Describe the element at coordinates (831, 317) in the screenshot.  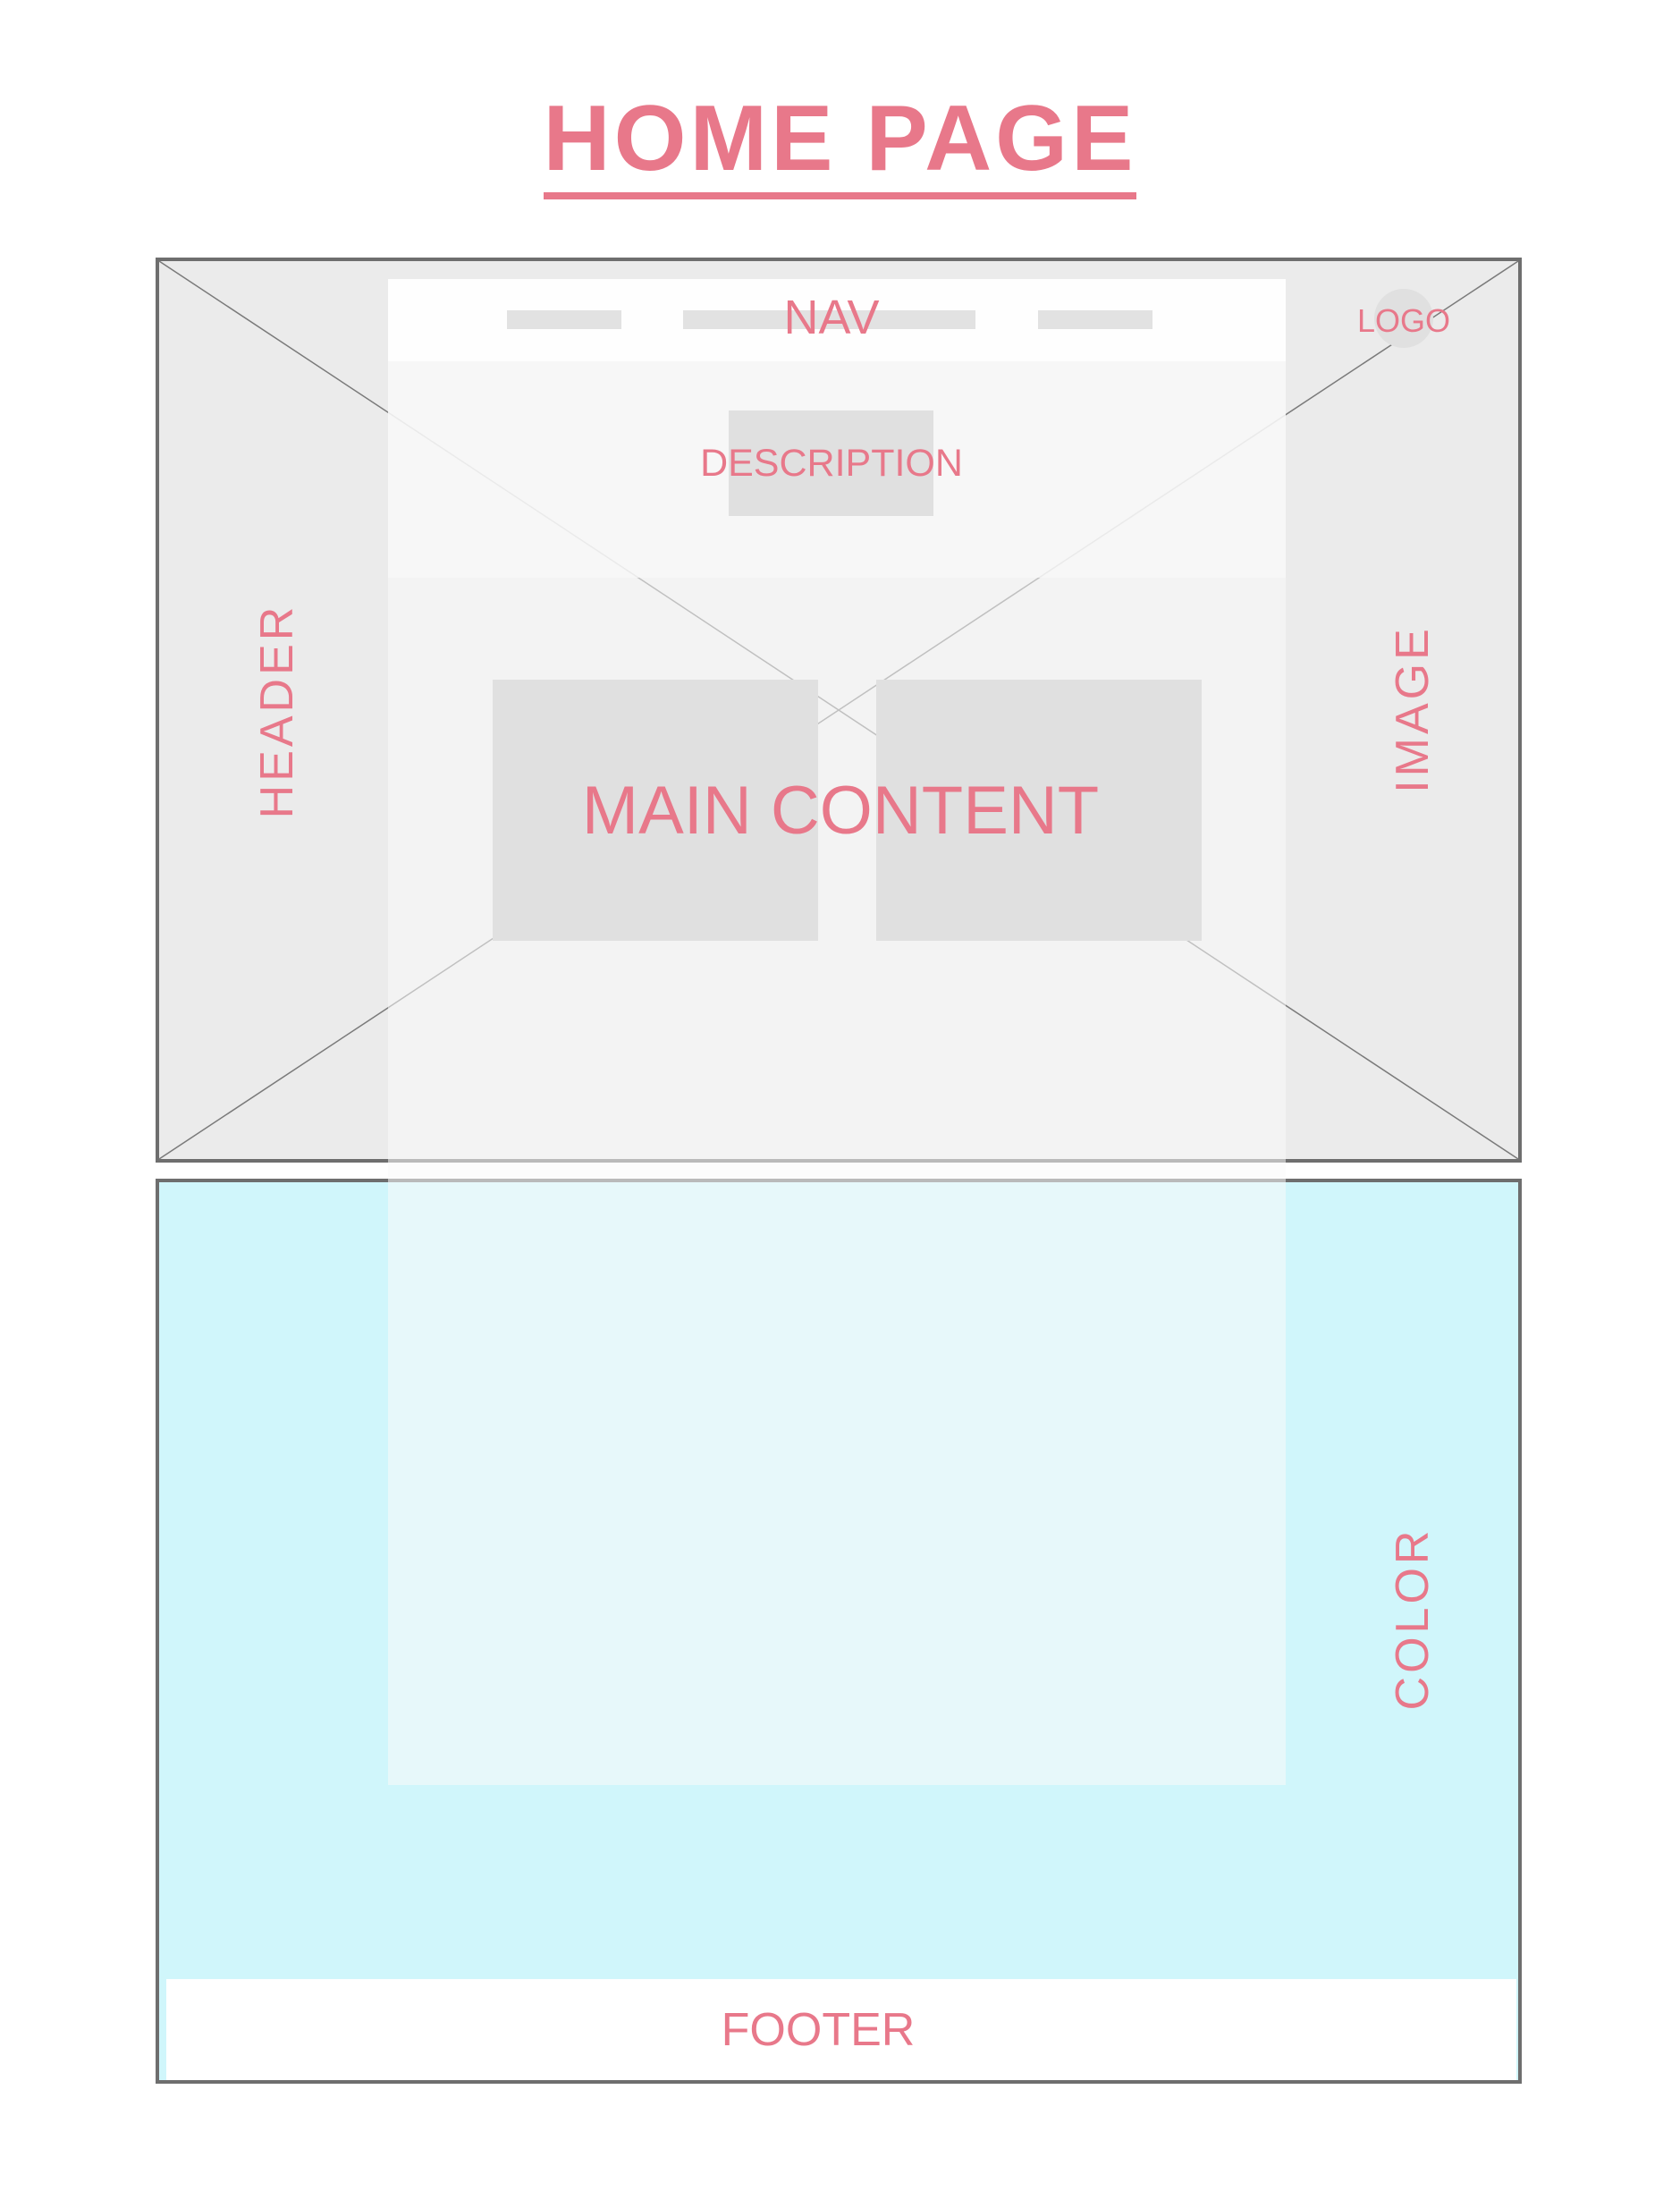
I see `nav-label: NAV` at that location.